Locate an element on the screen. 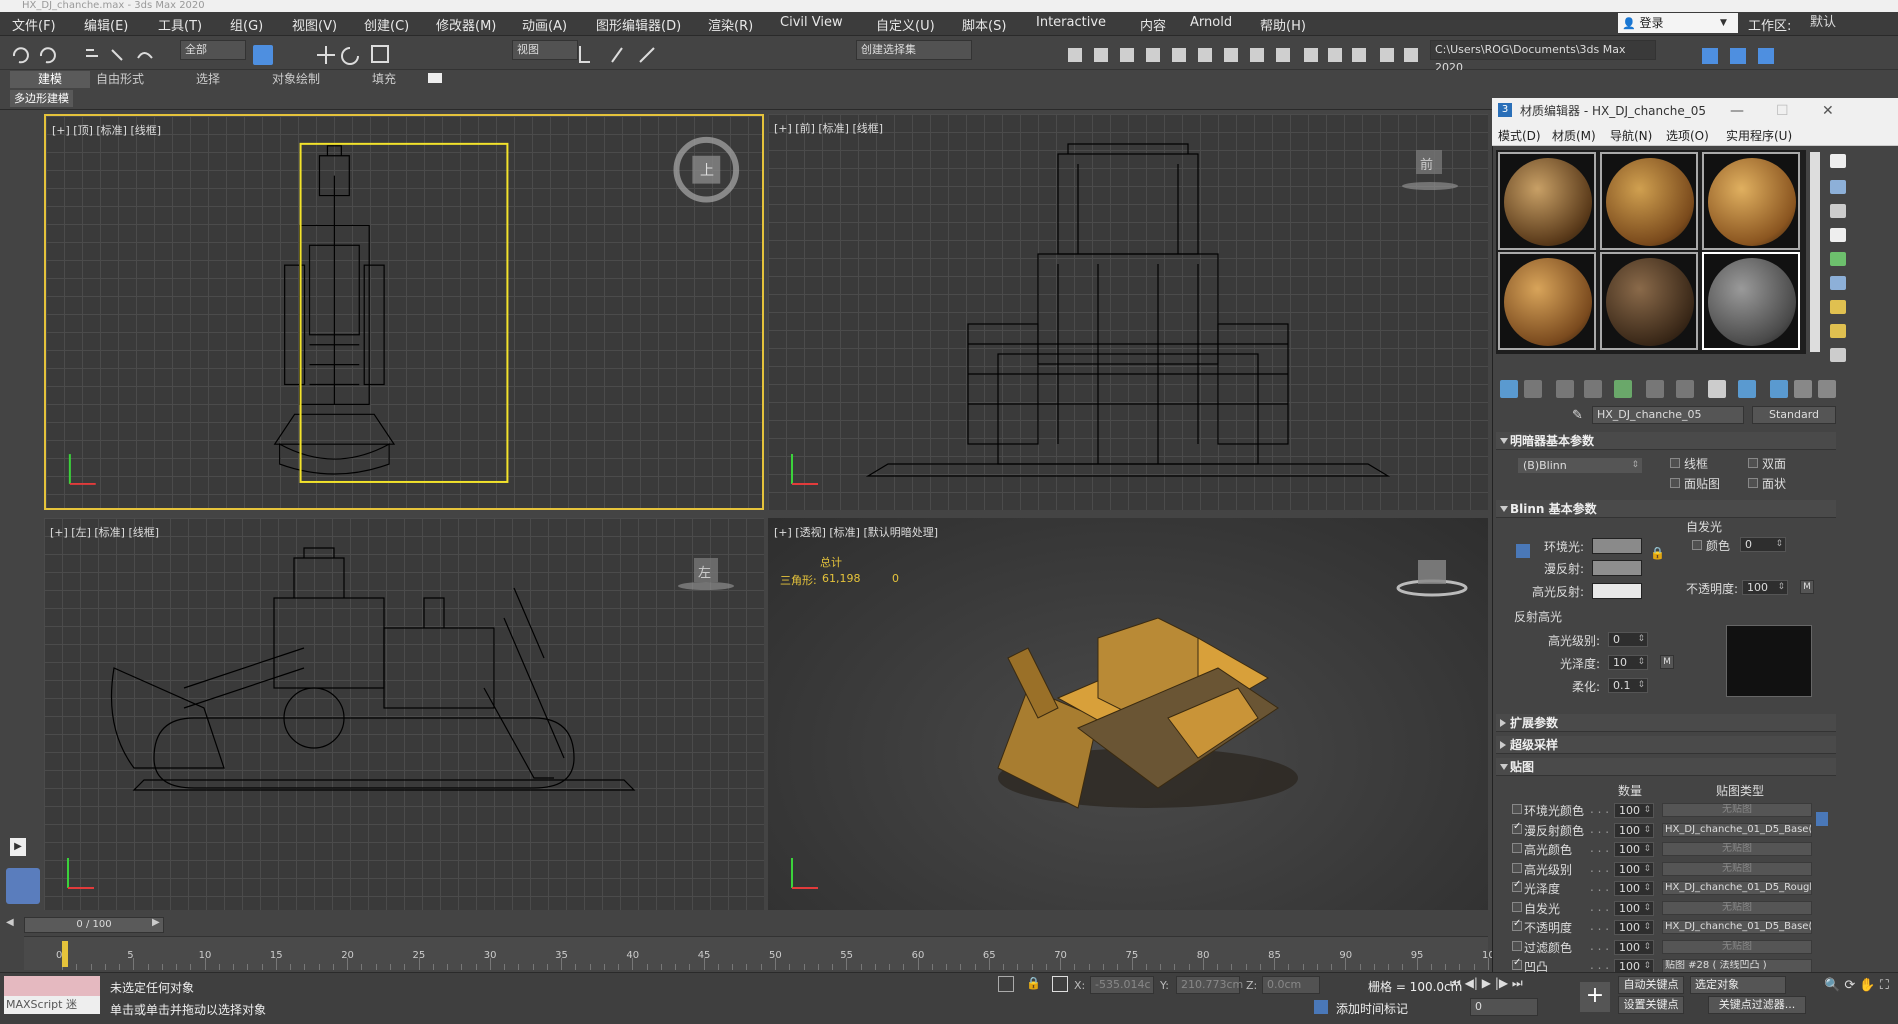  chevron-right-icon: ▶ is located at coordinates (156, 922).